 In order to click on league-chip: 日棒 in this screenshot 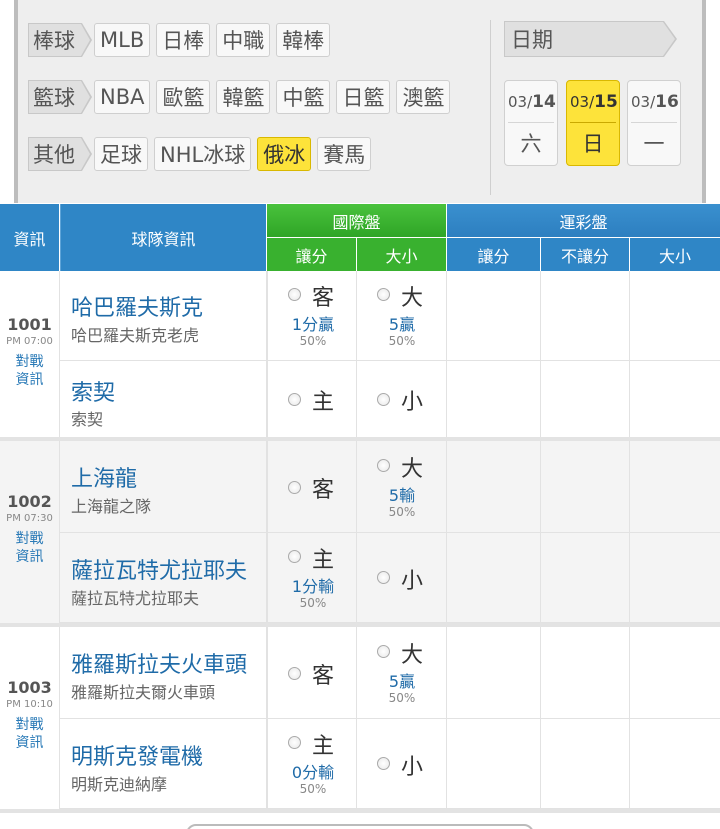, I will do `click(183, 40)`.